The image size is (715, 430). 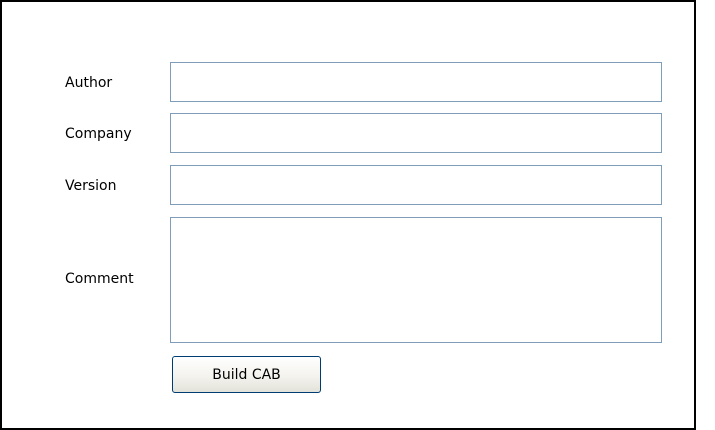 I want to click on build-cab-button: Build CAB, so click(x=246, y=374).